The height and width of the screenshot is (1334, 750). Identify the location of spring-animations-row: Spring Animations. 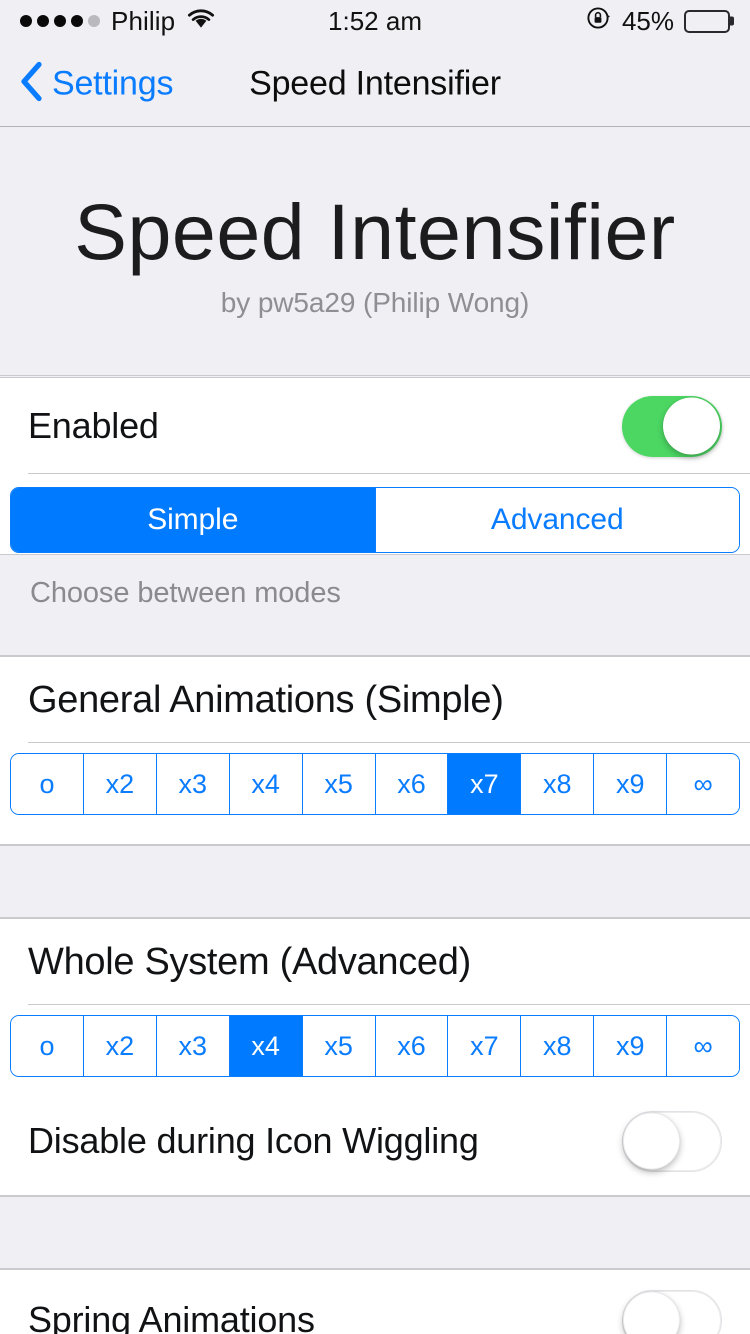
(375, 1302).